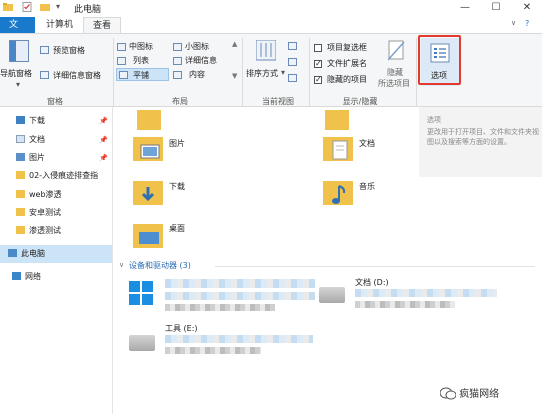 The height and width of the screenshot is (414, 542). What do you see at coordinates (197, 46) in the screenshot?
I see `small-icons-label: 小图标` at bounding box center [197, 46].